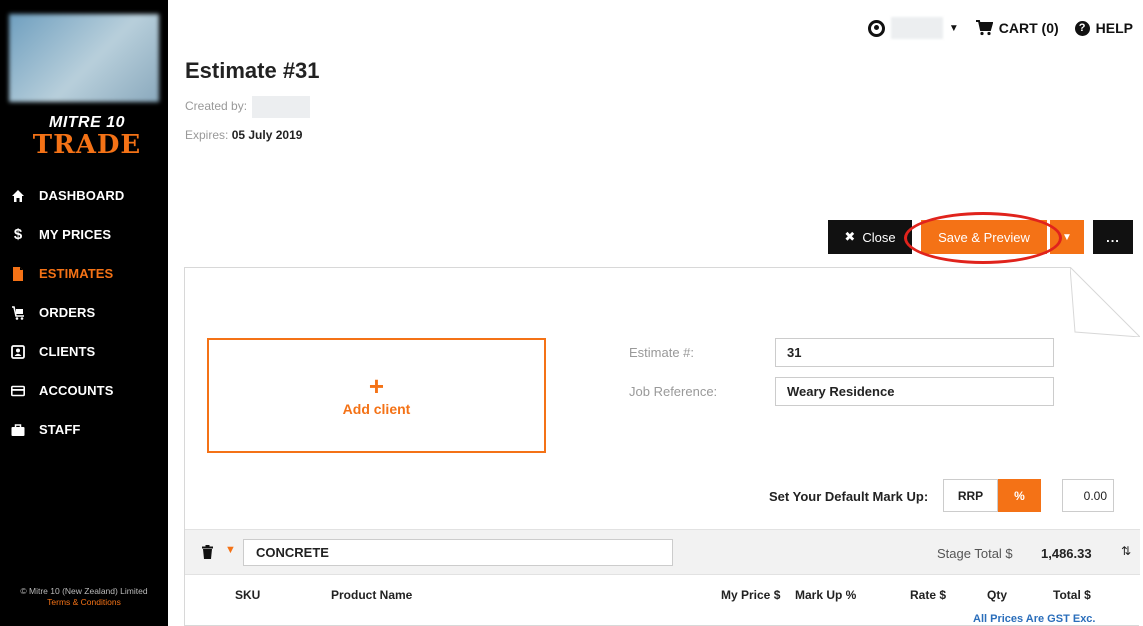 The height and width of the screenshot is (626, 1143). What do you see at coordinates (997, 595) in the screenshot?
I see `column-header-qty: Qty` at bounding box center [997, 595].